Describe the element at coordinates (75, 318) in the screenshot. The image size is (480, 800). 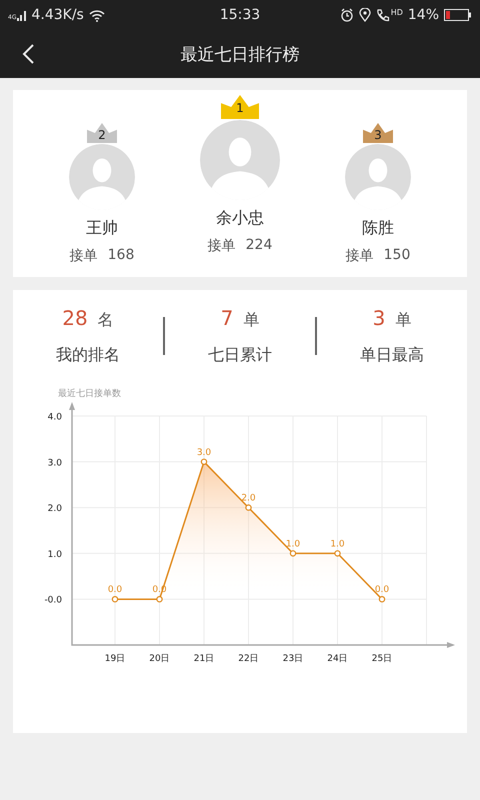
I see `stat-value: 28` at that location.